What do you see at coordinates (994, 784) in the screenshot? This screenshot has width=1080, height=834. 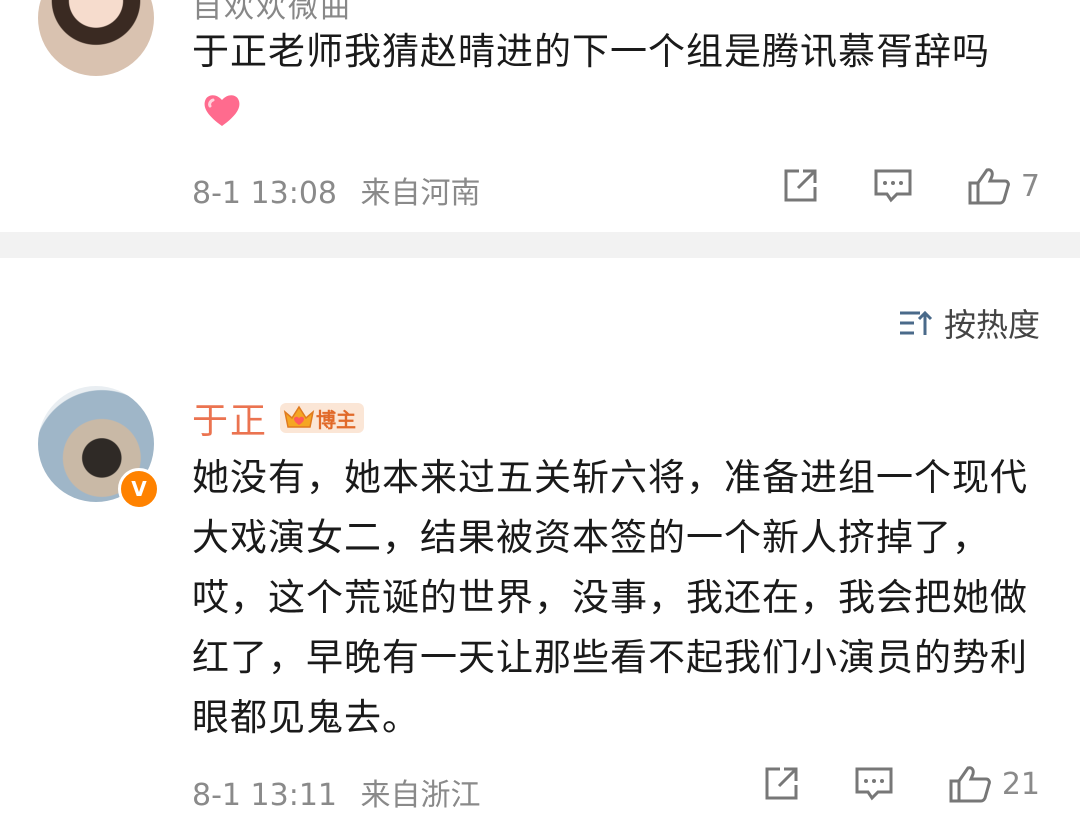 I see `like-button: 21` at bounding box center [994, 784].